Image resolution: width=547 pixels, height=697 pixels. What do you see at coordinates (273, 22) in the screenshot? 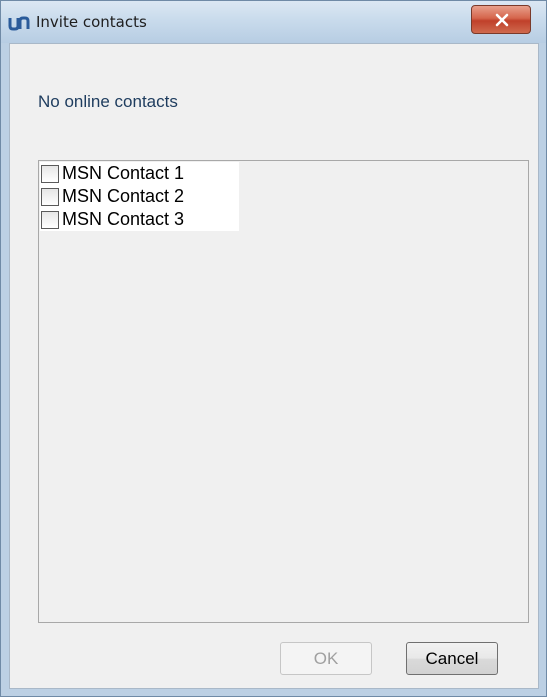
I see `title-bar: Invite contacts` at bounding box center [273, 22].